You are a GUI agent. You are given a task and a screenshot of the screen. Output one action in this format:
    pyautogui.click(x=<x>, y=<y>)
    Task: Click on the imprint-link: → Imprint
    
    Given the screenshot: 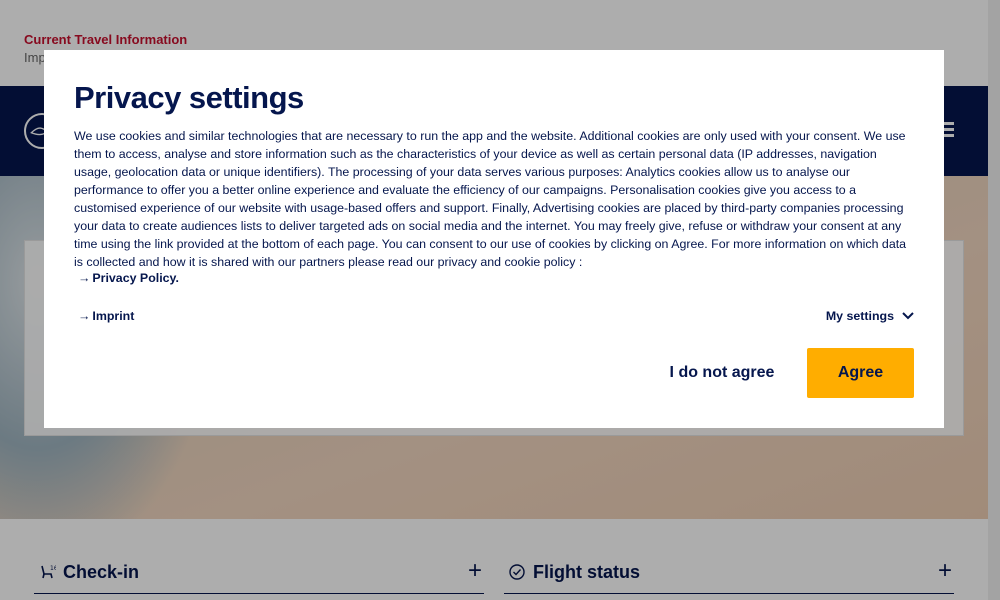 What is the action you would take?
    pyautogui.click(x=106, y=316)
    